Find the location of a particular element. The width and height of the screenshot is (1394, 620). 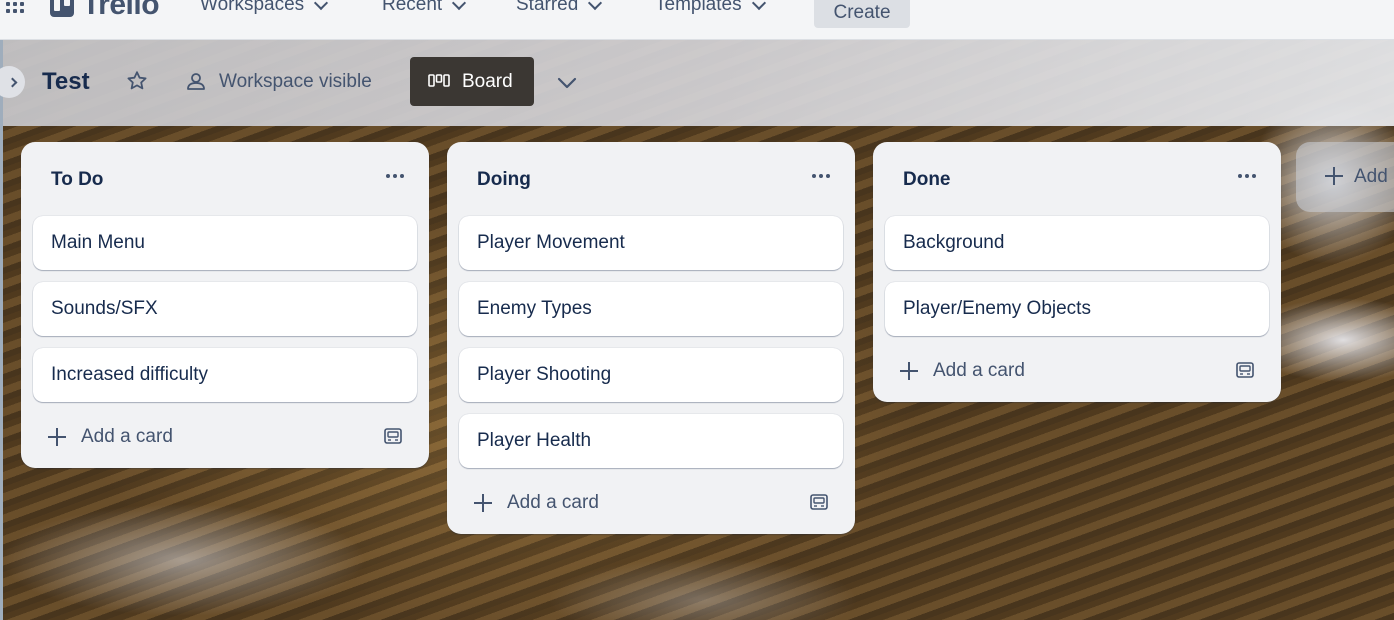

visibility-button: Workspace visible is located at coordinates (278, 82).